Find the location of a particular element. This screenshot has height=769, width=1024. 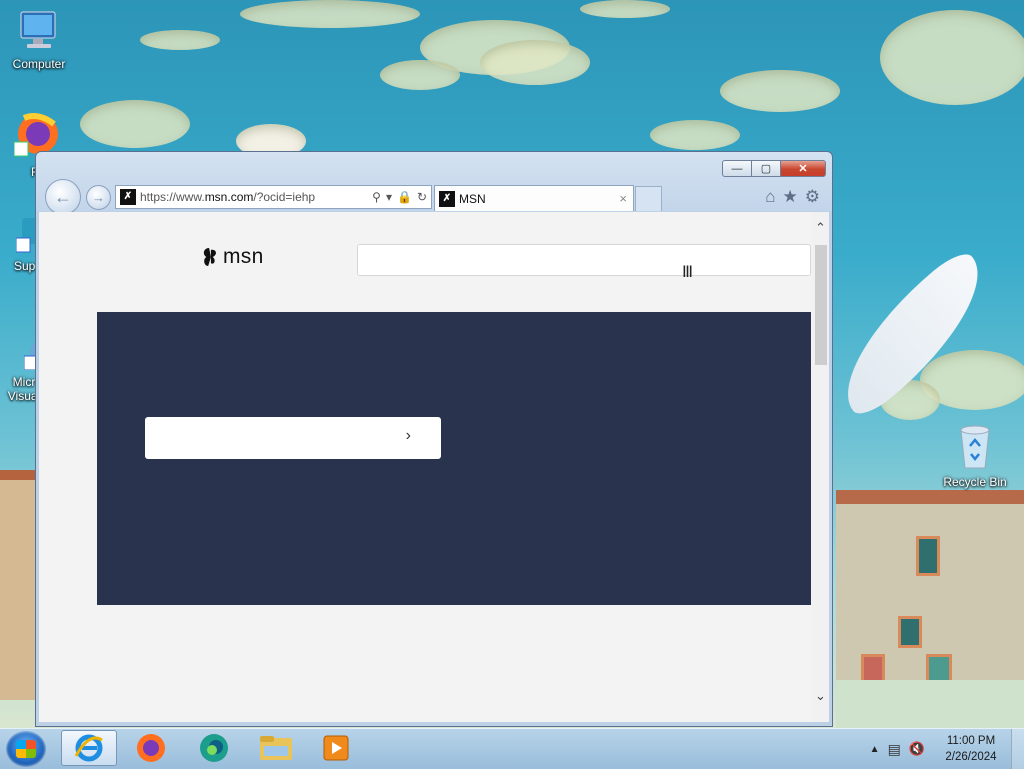

desktop-icon-label: Computer is located at coordinates (39, 64).